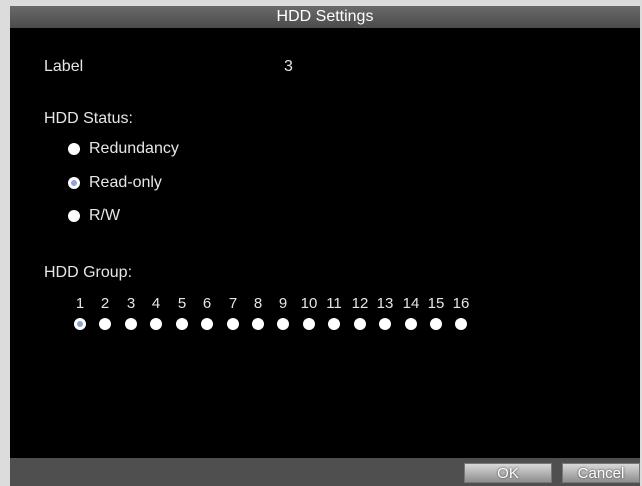 This screenshot has height=486, width=642. What do you see at coordinates (125, 182) in the screenshot?
I see `status-option-label: Read-only` at bounding box center [125, 182].